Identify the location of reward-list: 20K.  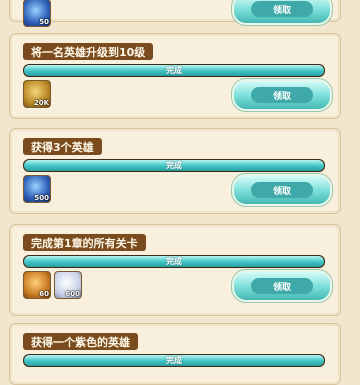
(37, 94).